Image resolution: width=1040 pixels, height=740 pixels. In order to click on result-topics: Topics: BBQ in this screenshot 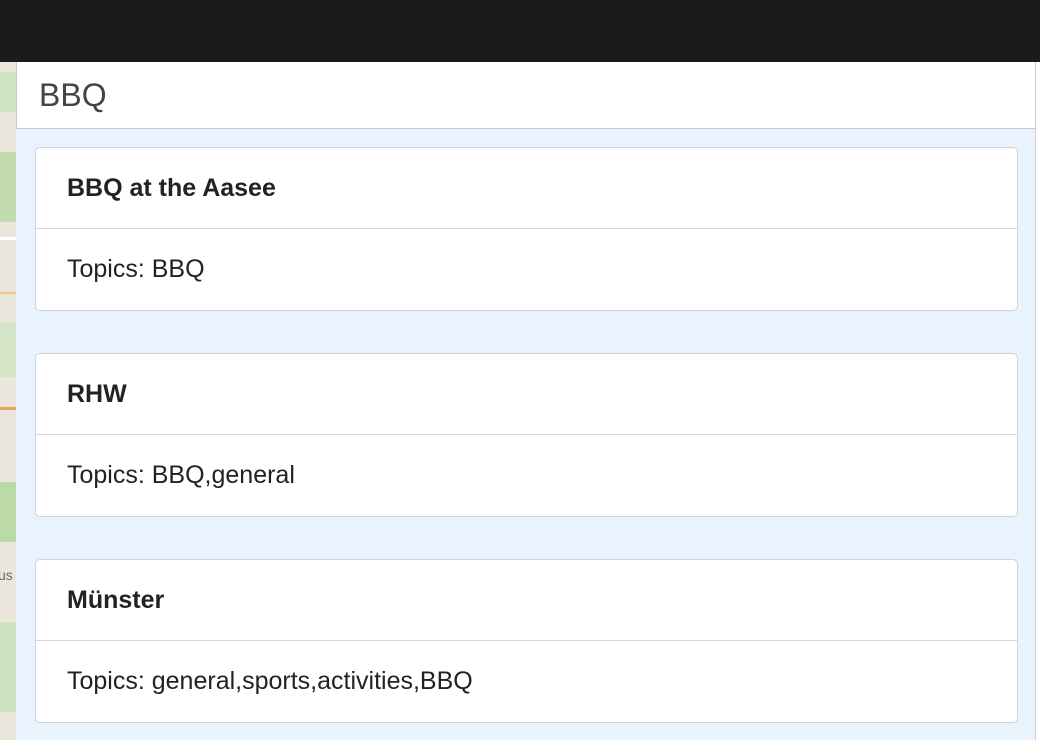, I will do `click(136, 269)`.